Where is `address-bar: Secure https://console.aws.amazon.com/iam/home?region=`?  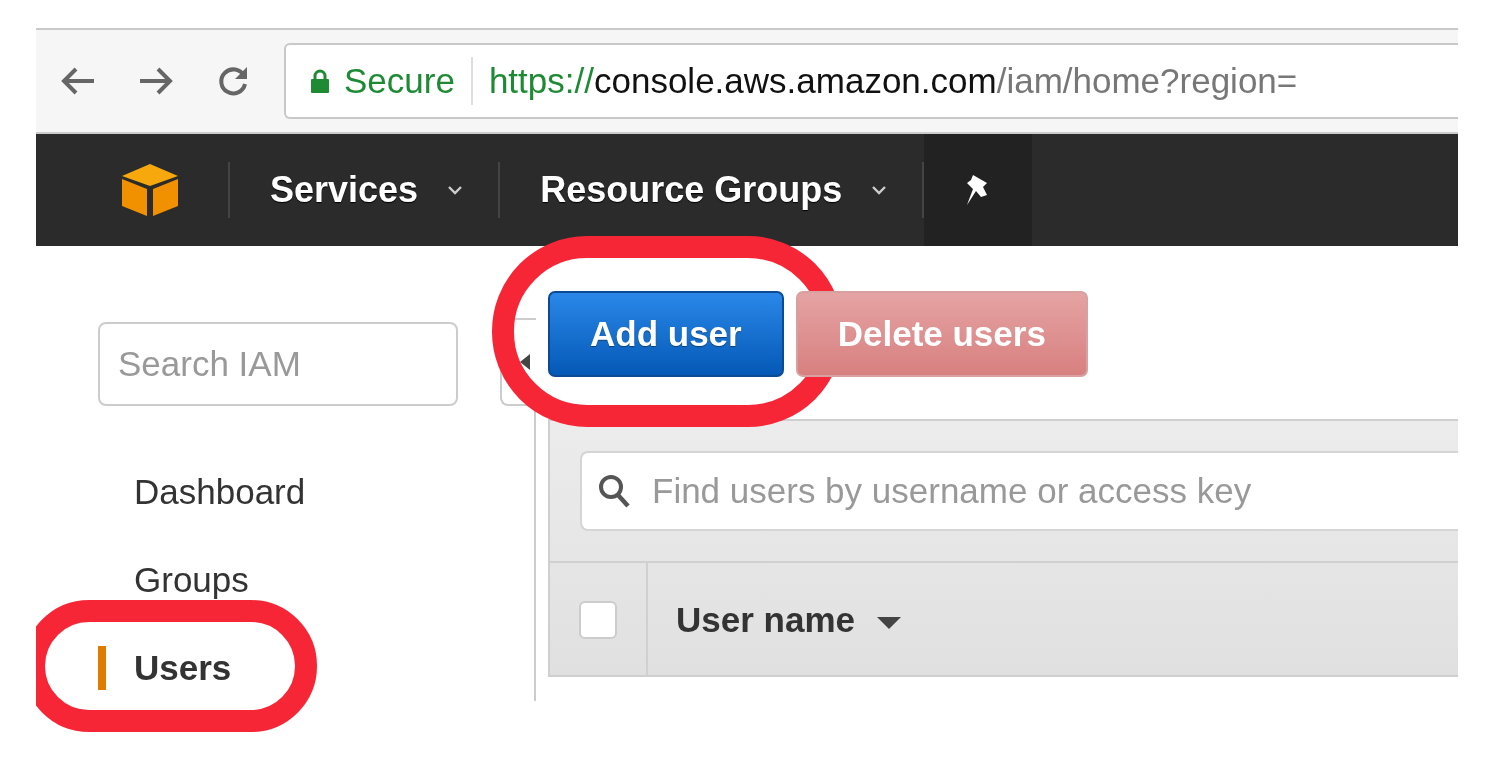
address-bar: Secure https://console.aws.amazon.com/iam/home?region= is located at coordinates (871, 81).